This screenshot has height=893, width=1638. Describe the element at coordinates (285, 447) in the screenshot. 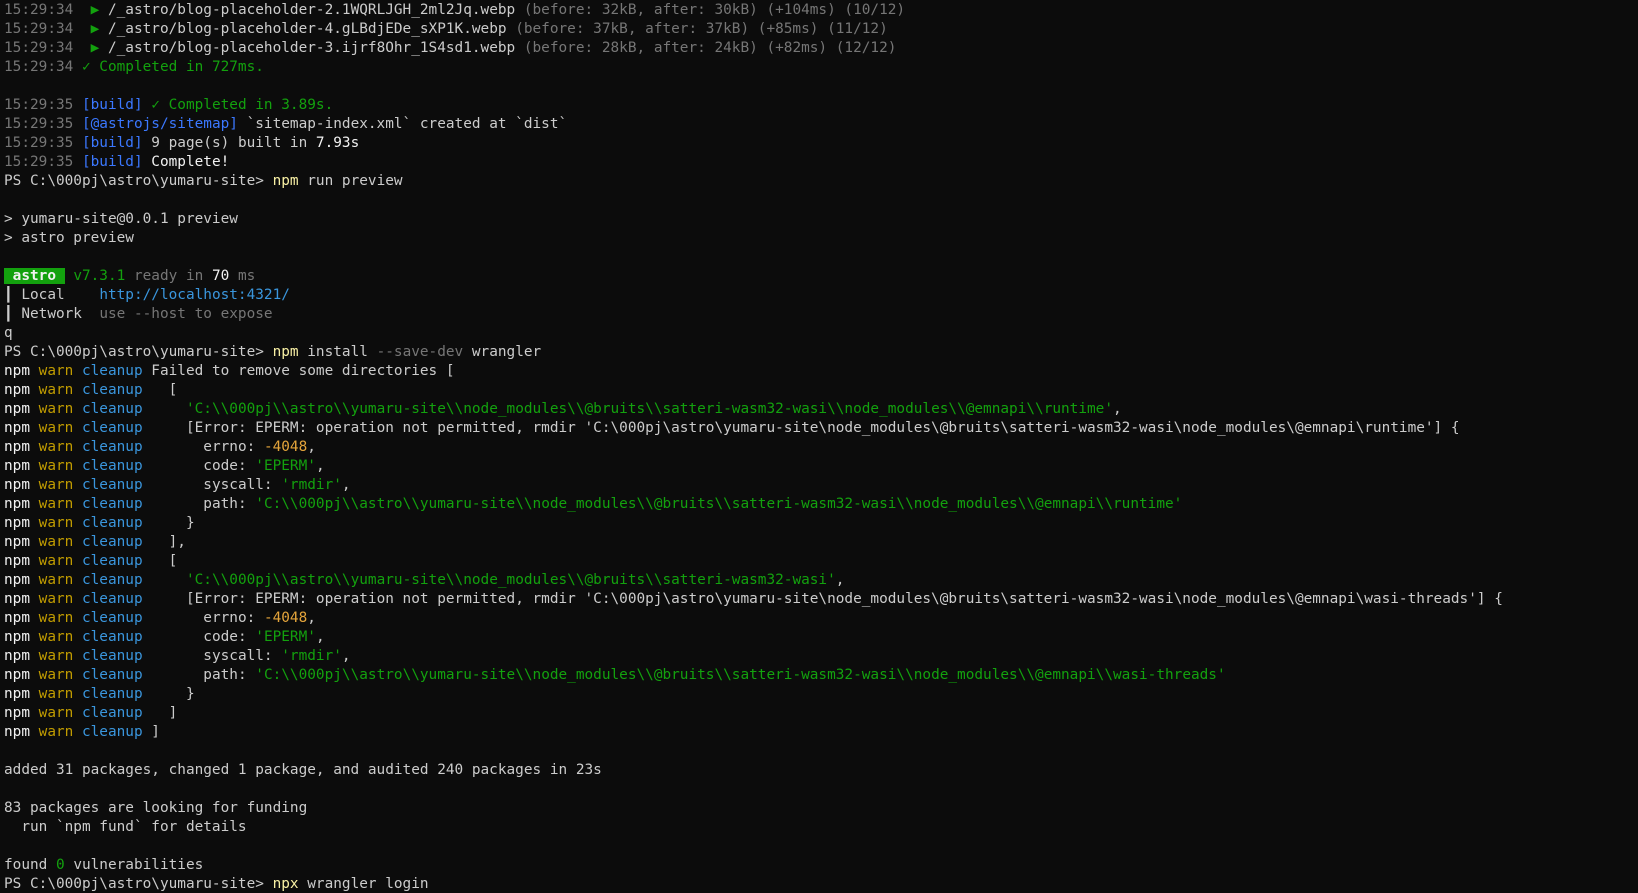

I see `terminal-text: -4048` at that location.